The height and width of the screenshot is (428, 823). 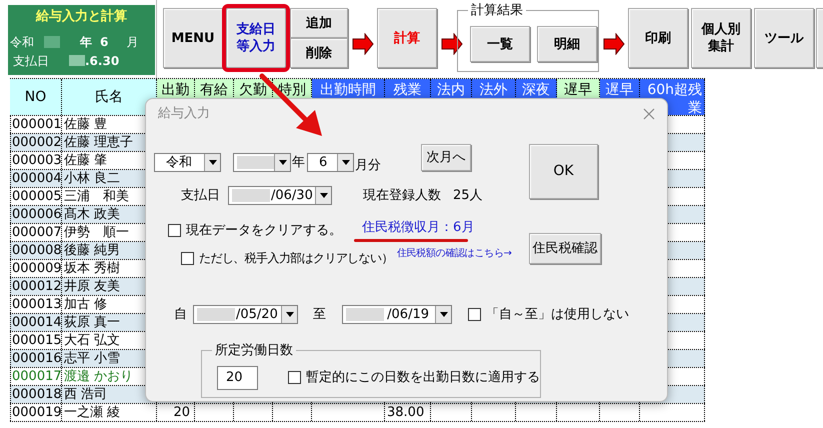 I want to click on dropdown: 6, so click(x=330, y=162).